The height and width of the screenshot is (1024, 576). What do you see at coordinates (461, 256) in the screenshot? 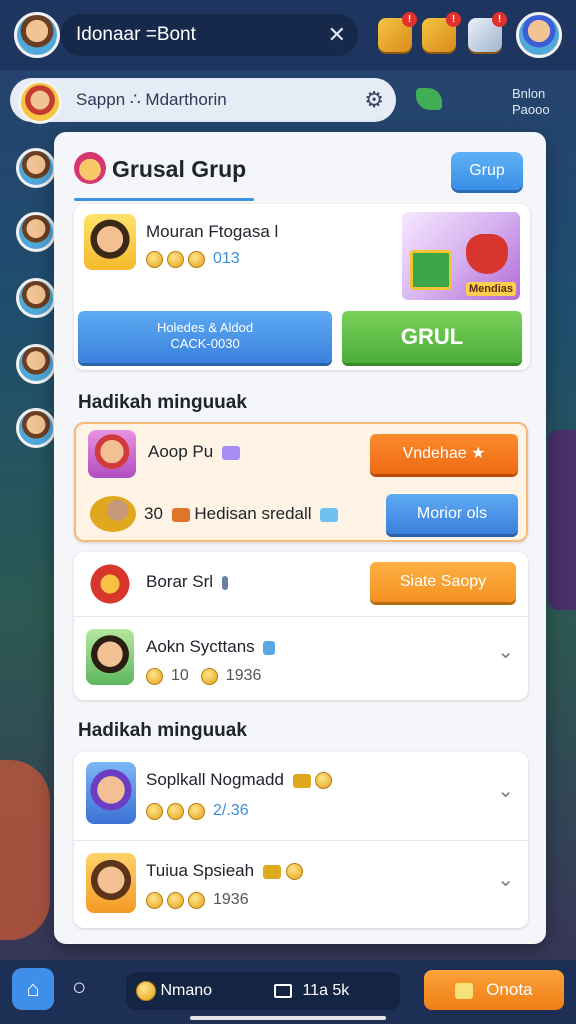
I see `promo-image: Mendias` at bounding box center [461, 256].